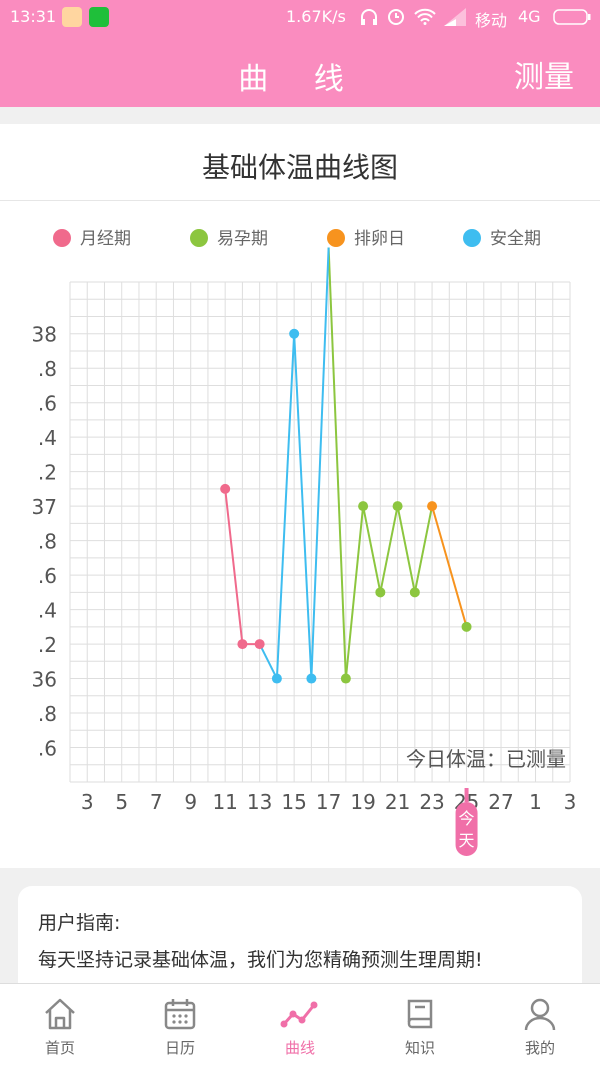 The width and height of the screenshot is (600, 1068). Describe the element at coordinates (362, 802) in the screenshot. I see `x-tick-label: 19` at that location.